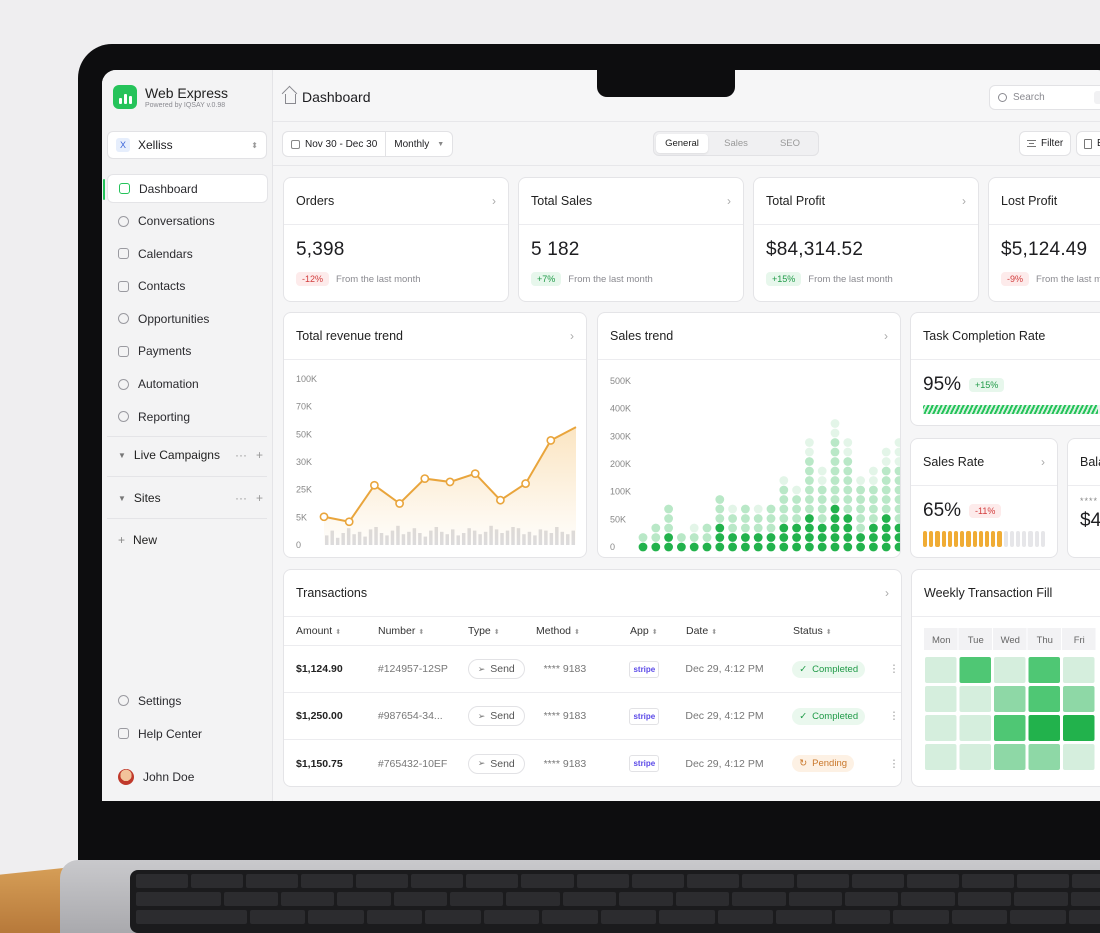 The height and width of the screenshot is (933, 1100). What do you see at coordinates (187, 540) in the screenshot?
I see `new-button: + New` at bounding box center [187, 540].